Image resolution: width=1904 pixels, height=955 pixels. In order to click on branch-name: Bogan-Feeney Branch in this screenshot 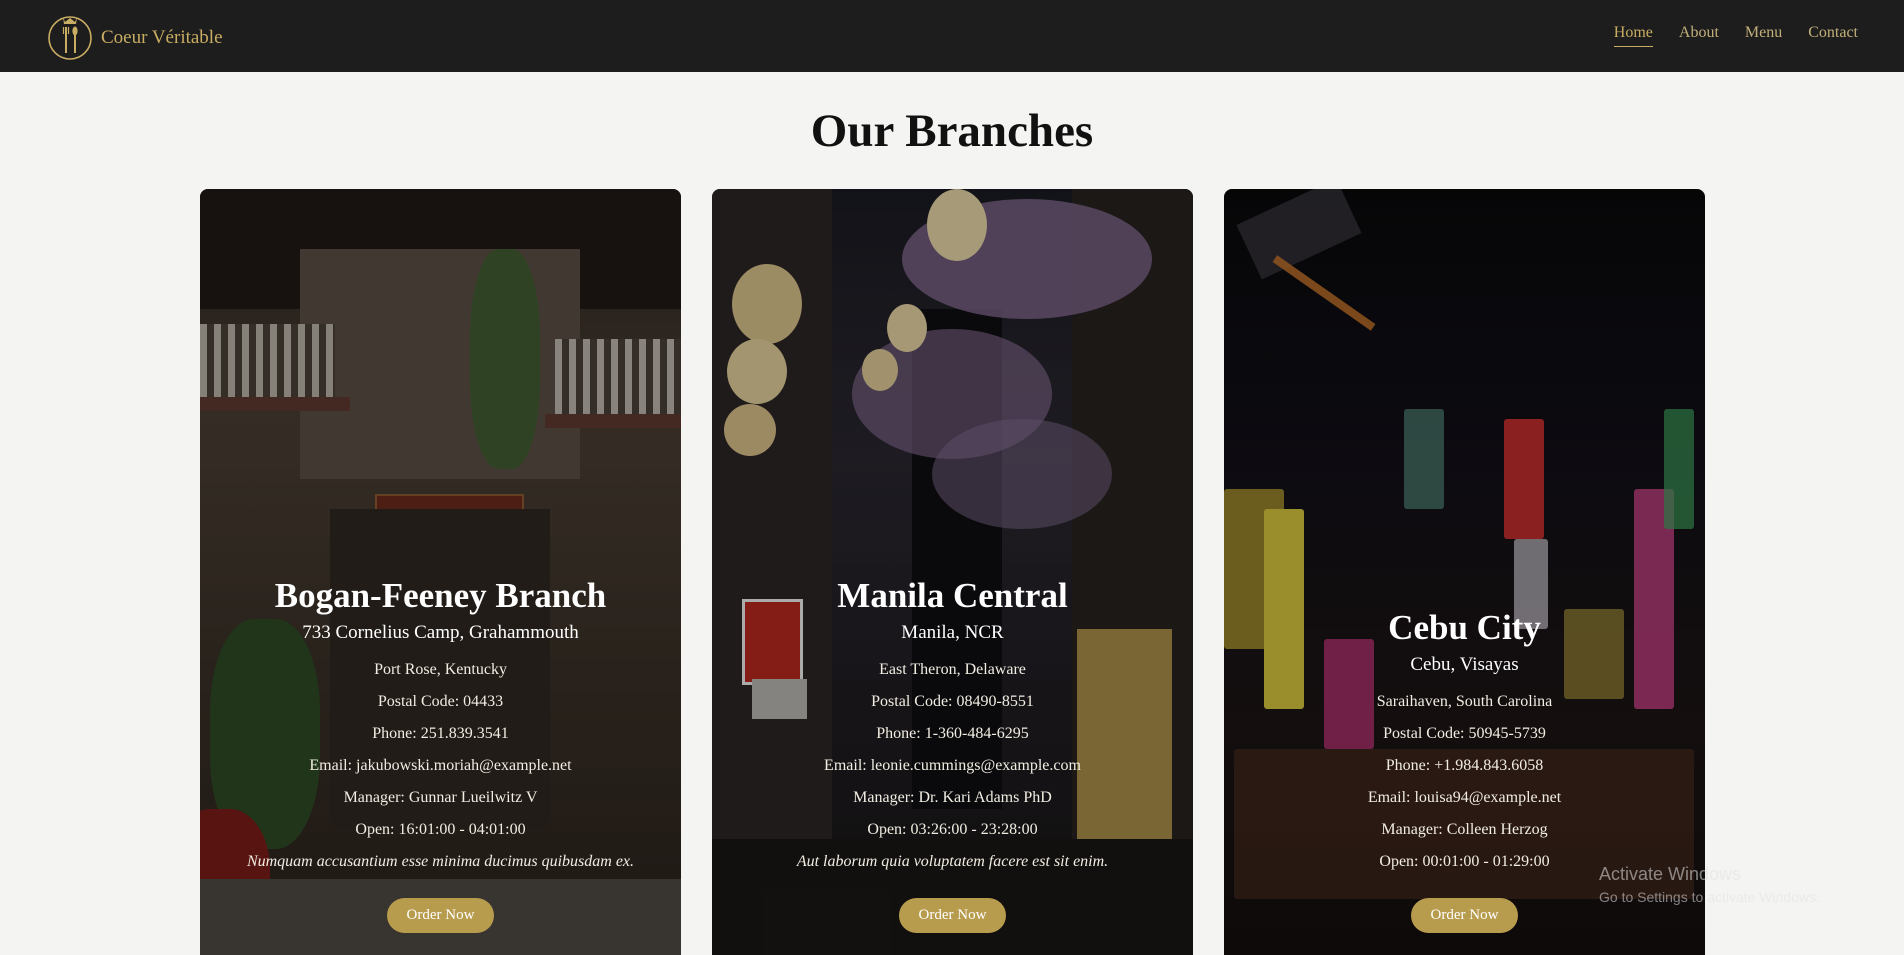, I will do `click(440, 595)`.